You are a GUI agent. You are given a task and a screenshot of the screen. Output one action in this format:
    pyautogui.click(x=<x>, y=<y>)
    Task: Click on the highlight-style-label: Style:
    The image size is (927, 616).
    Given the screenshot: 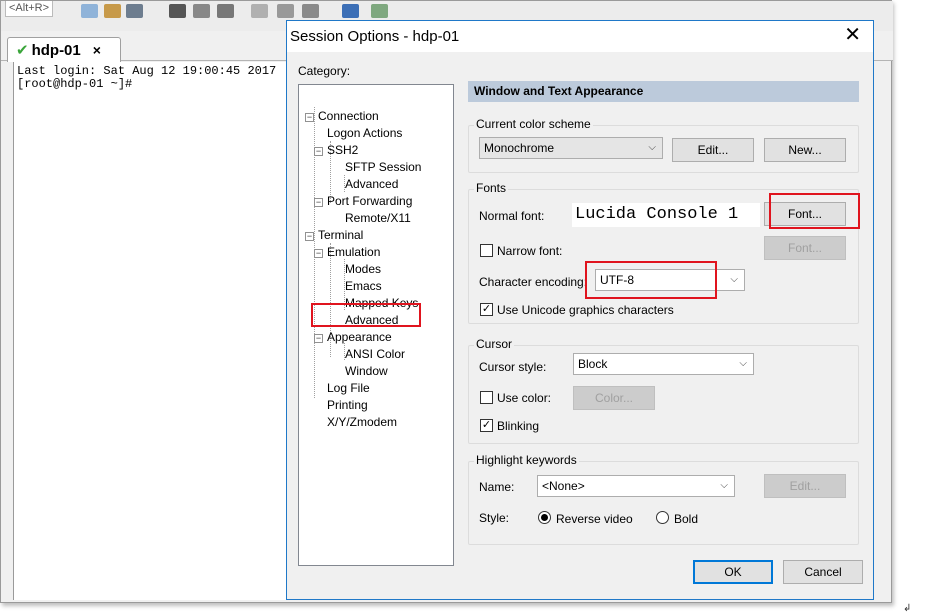 What is the action you would take?
    pyautogui.click(x=494, y=518)
    